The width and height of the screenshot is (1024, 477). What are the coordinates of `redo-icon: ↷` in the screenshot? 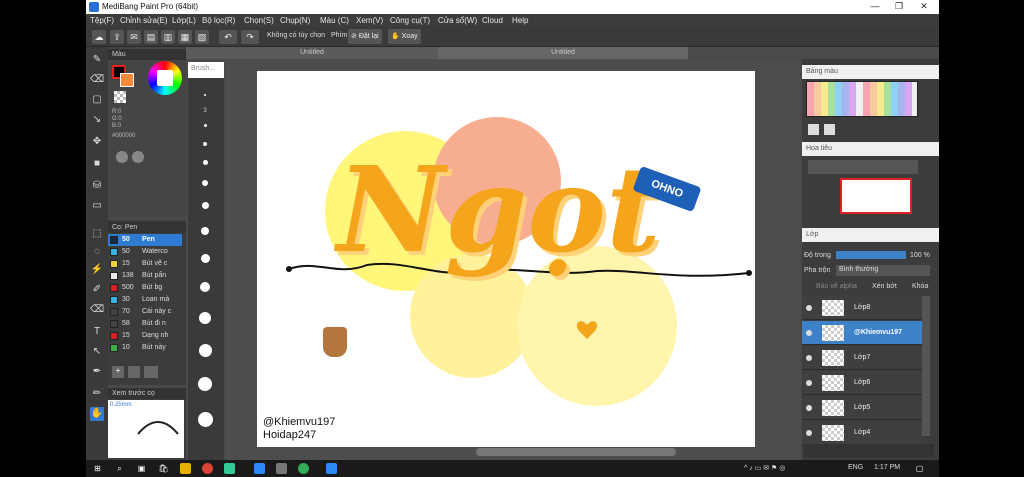 It's located at (250, 37).